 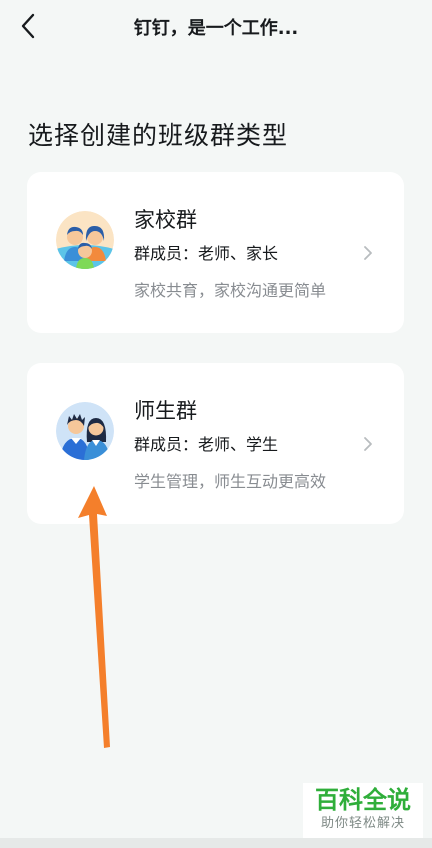 I want to click on card-description: 家校共育，家校沟通更简单, so click(x=230, y=290).